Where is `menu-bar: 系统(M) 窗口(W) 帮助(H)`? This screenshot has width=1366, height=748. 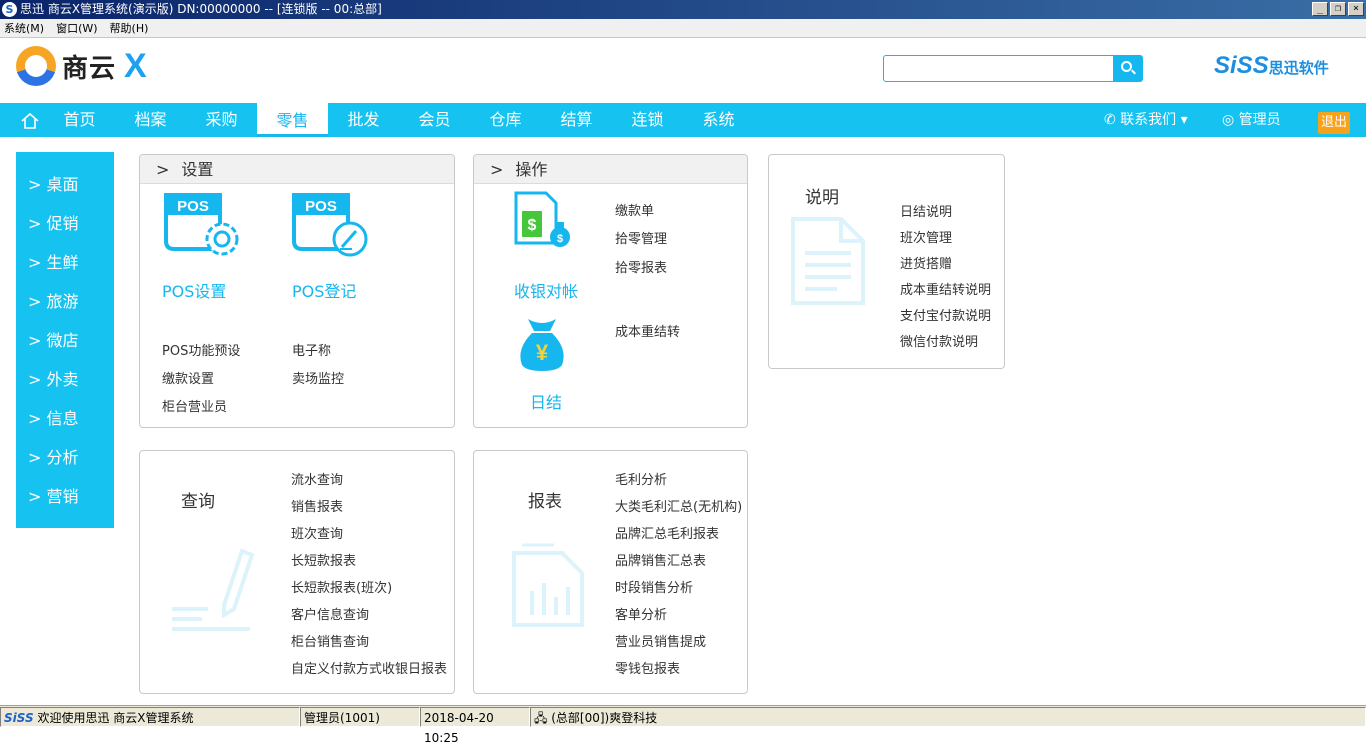 menu-bar: 系统(M) 窗口(W) 帮助(H) is located at coordinates (683, 28).